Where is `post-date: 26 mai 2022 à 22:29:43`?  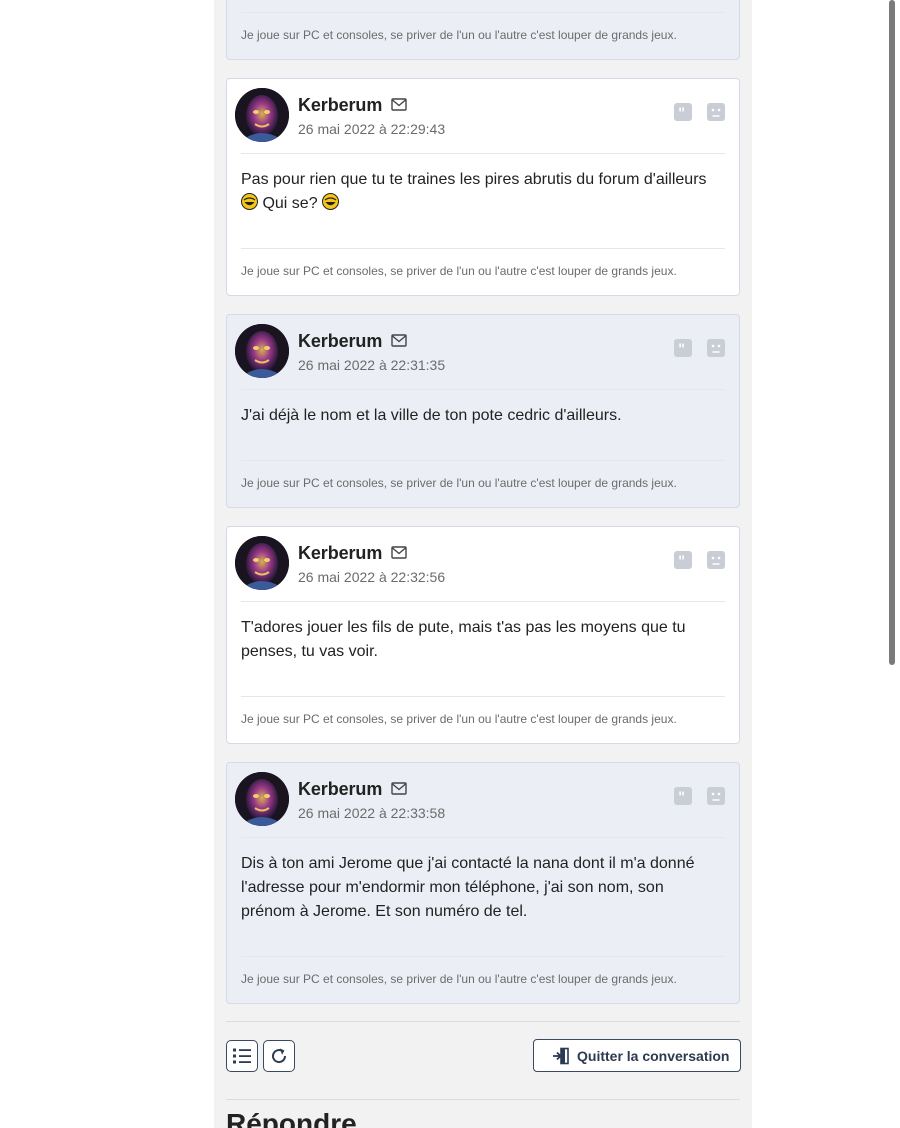
post-date: 26 mai 2022 à 22:29:43 is located at coordinates (372, 129).